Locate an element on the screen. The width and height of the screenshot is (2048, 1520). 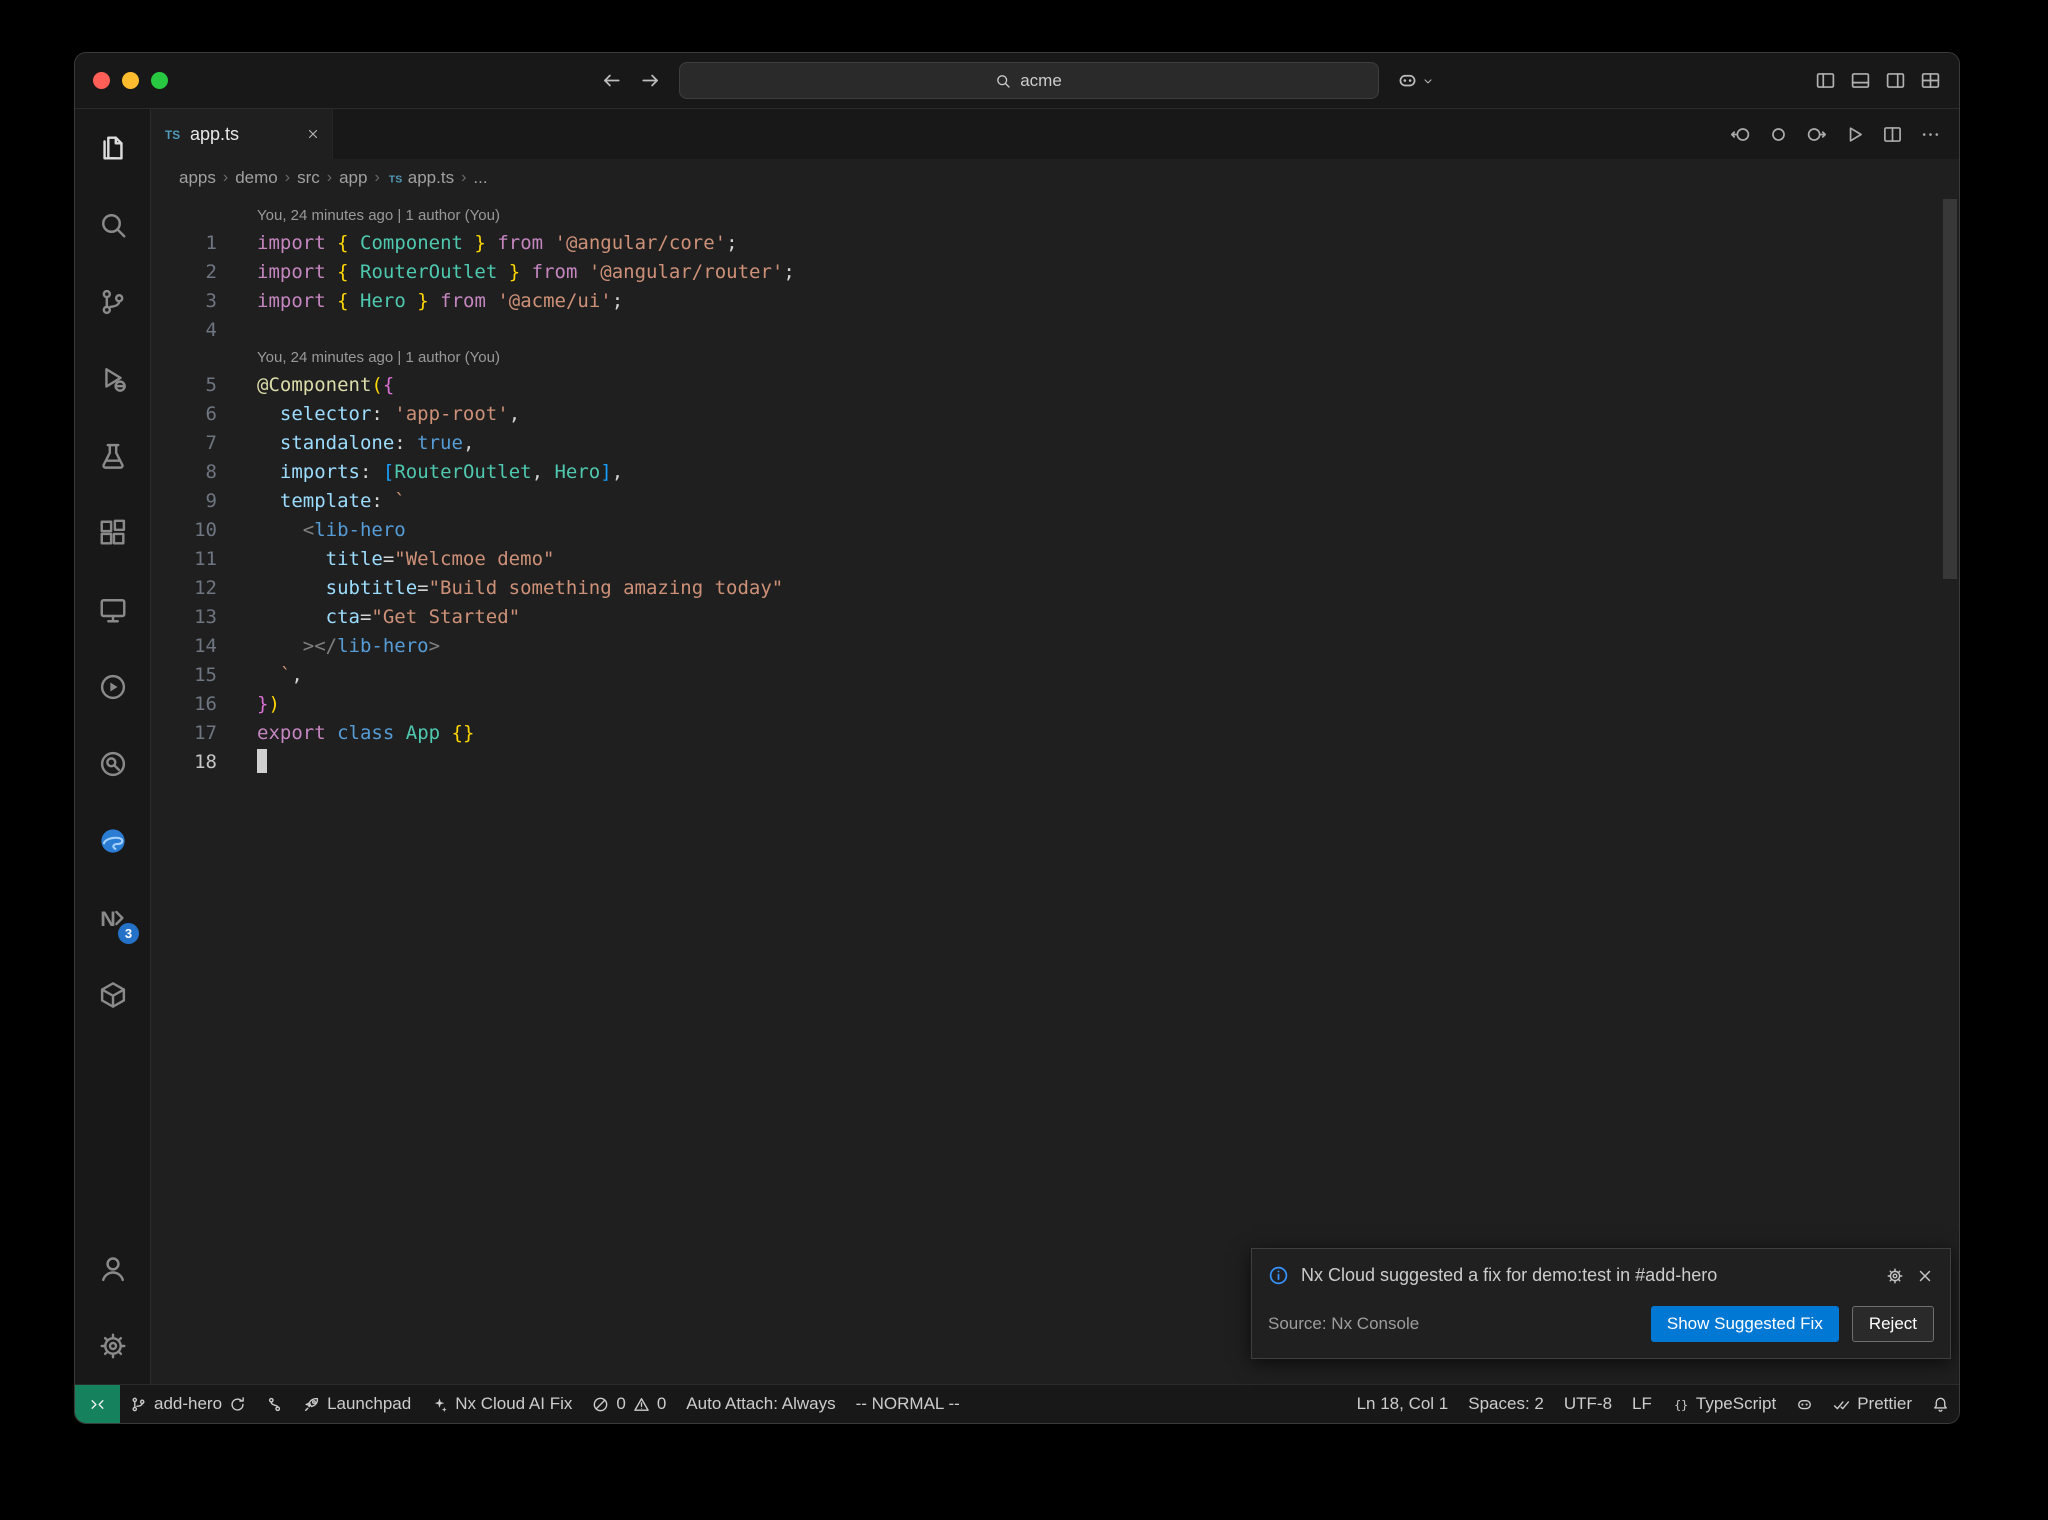
line-number: 12 is located at coordinates (184, 588).